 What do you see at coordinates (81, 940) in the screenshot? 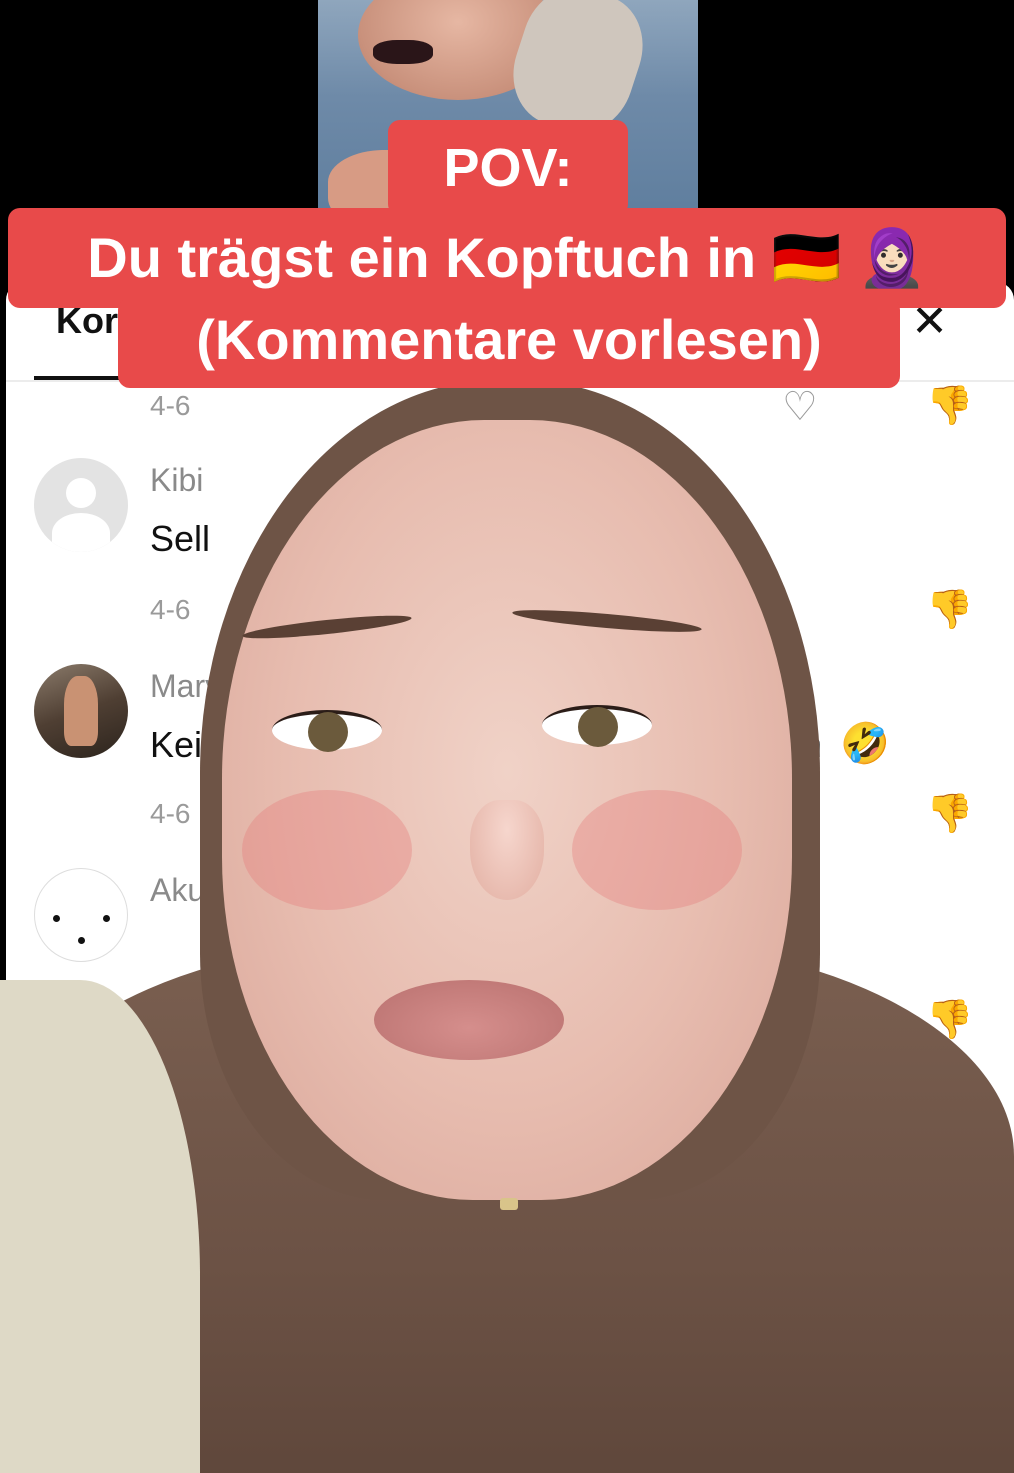
I see `avatar-mouth` at bounding box center [81, 940].